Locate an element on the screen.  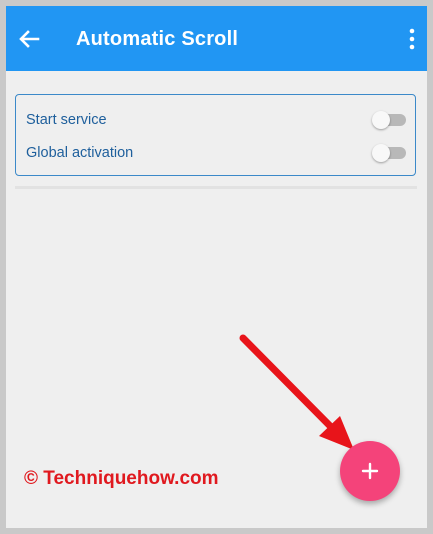
settings-card: Start service Global activation is located at coordinates (215, 135).